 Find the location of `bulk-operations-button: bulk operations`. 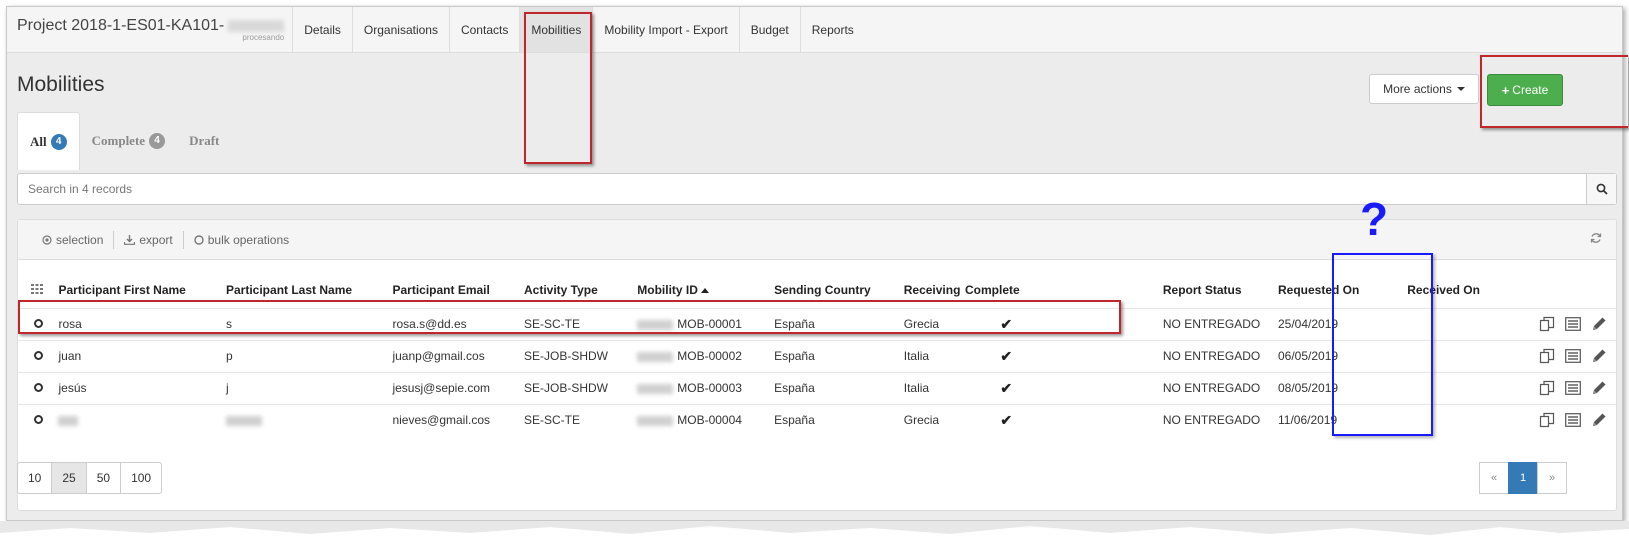

bulk-operations-button: bulk operations is located at coordinates (241, 240).